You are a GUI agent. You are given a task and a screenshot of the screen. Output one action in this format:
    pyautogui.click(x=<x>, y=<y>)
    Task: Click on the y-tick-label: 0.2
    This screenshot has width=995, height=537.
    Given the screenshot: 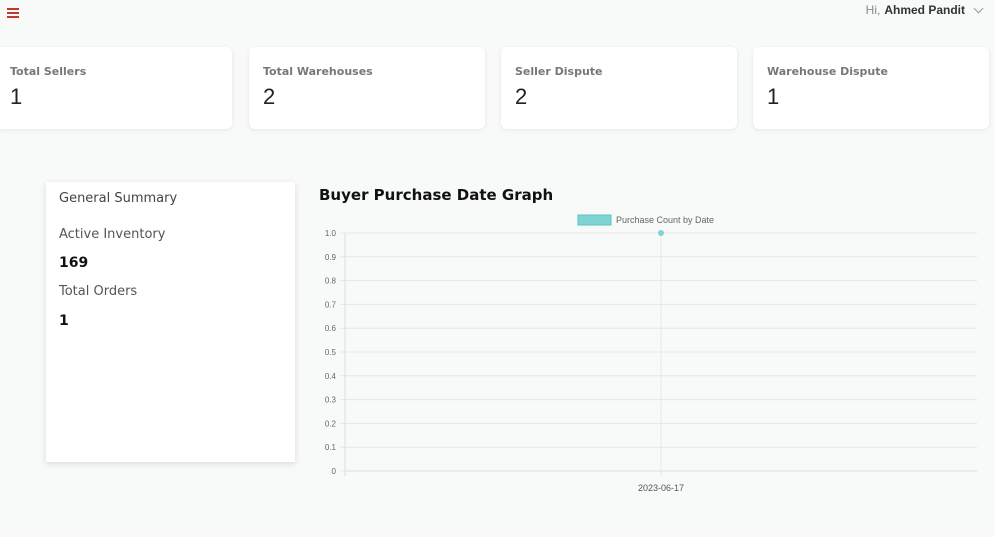 What is the action you would take?
    pyautogui.click(x=331, y=423)
    